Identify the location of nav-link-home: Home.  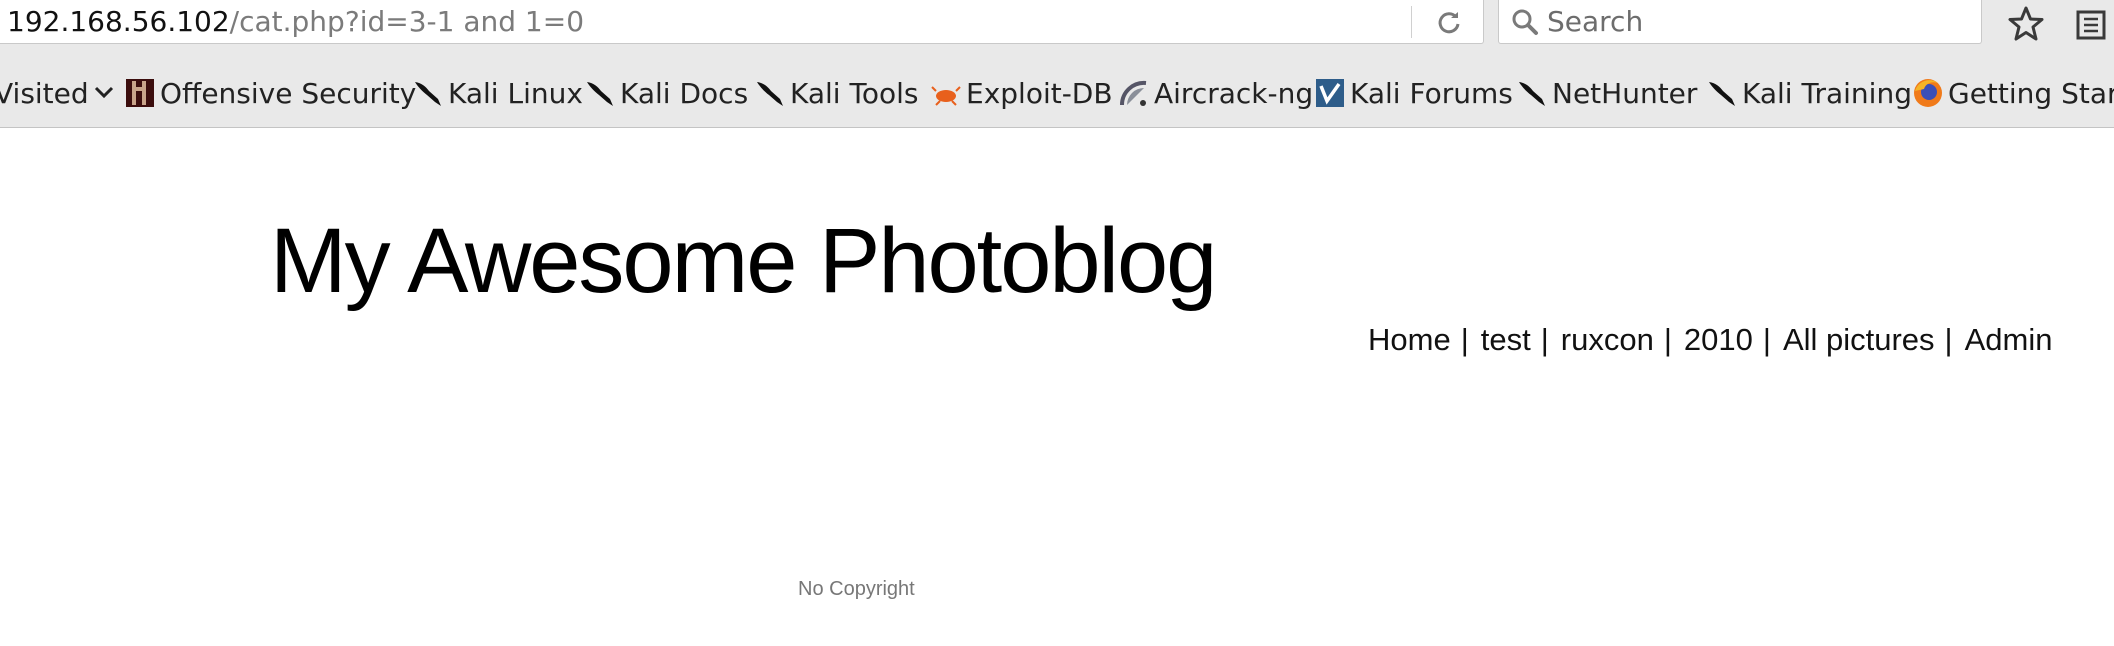
(1409, 339).